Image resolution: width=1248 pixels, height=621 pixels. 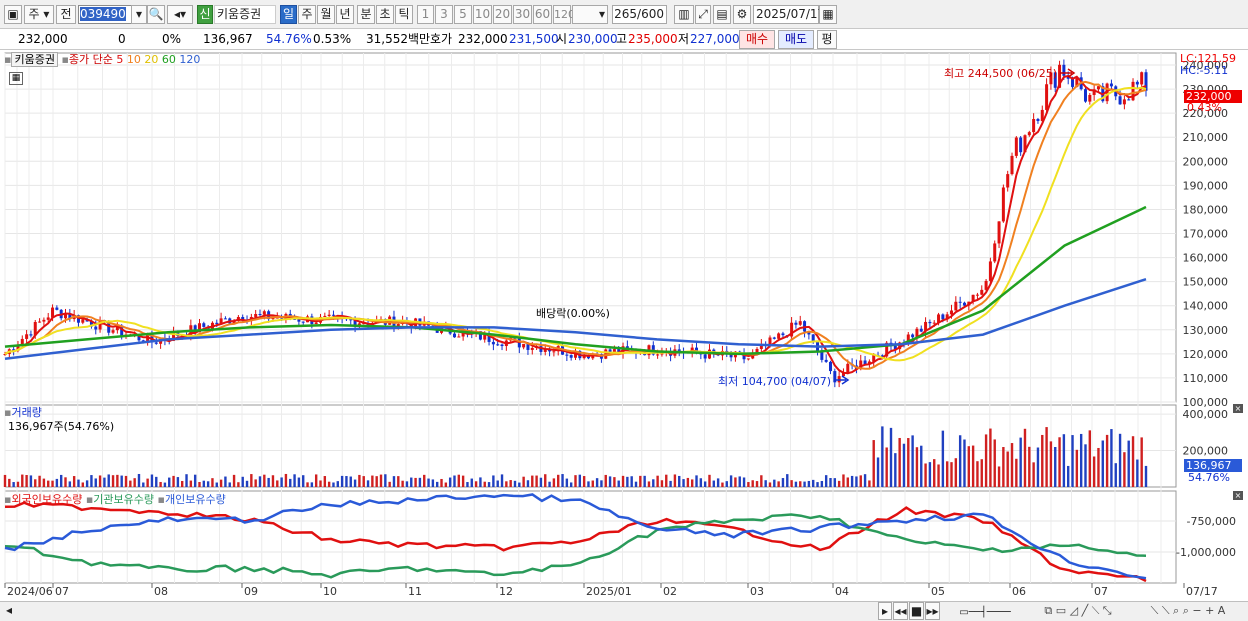 What do you see at coordinates (482, 14) in the screenshot?
I see `interval-10: 10` at bounding box center [482, 14].